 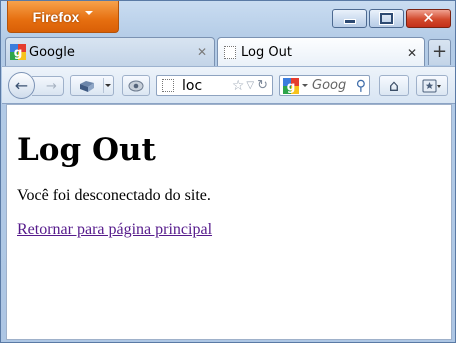 I want to click on search-engine-dropdown-icon, so click(x=305, y=85).